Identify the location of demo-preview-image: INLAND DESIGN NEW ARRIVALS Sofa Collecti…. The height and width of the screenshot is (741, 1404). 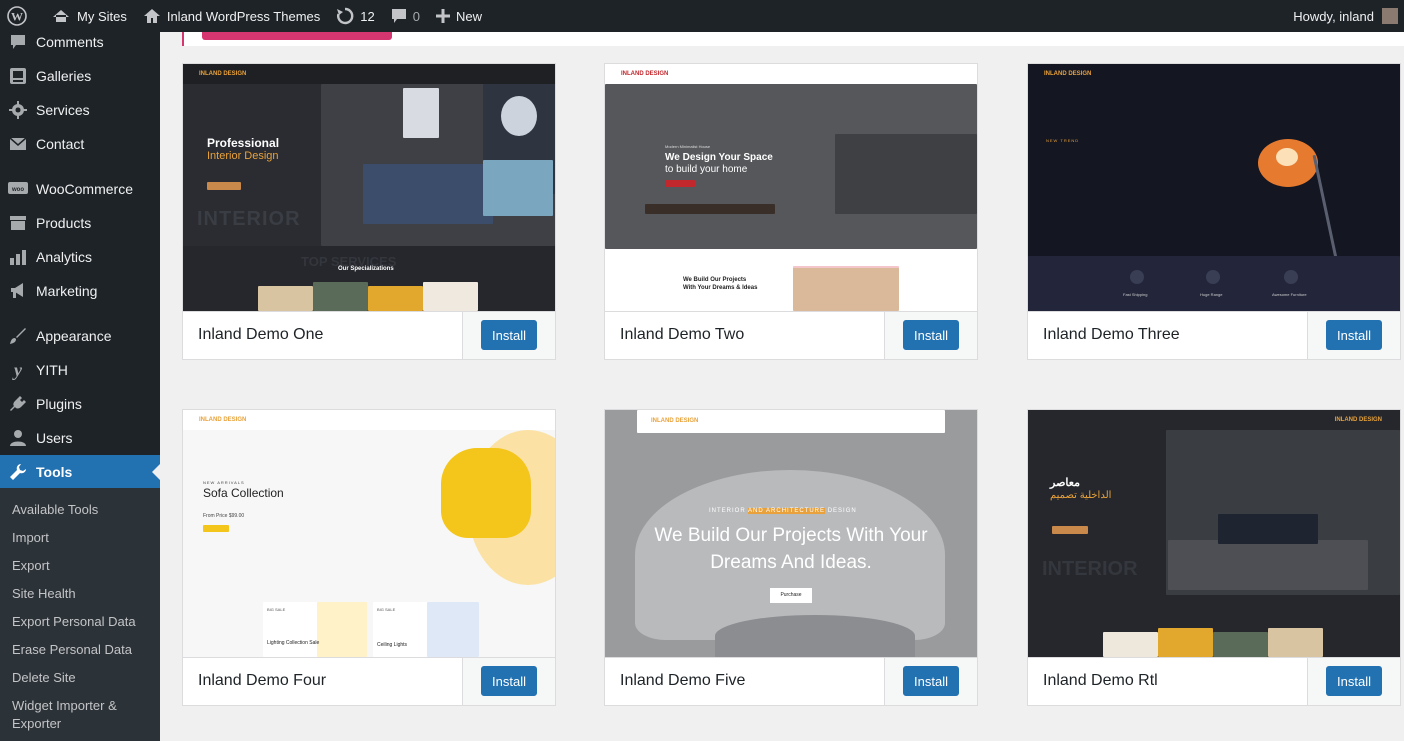
(369, 533).